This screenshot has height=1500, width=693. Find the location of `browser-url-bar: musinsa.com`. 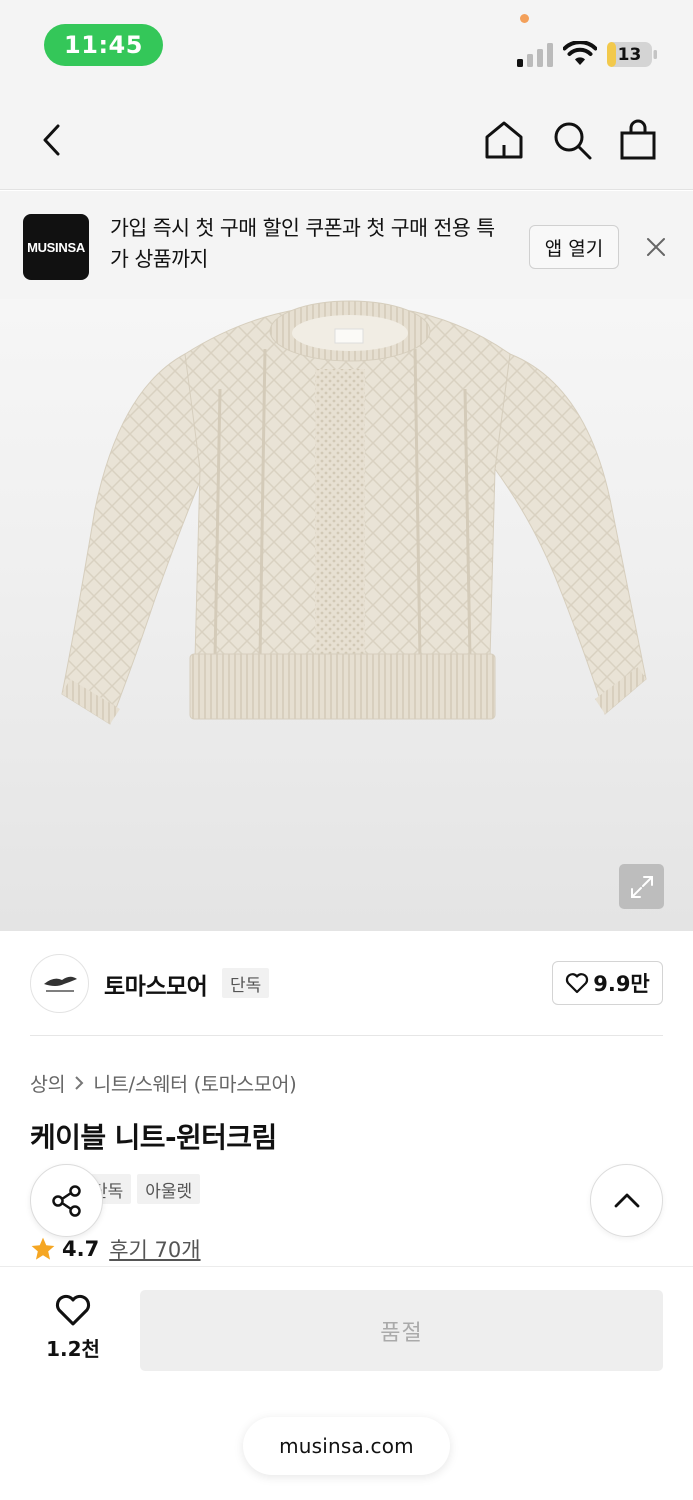

browser-url-bar: musinsa.com is located at coordinates (346, 1446).